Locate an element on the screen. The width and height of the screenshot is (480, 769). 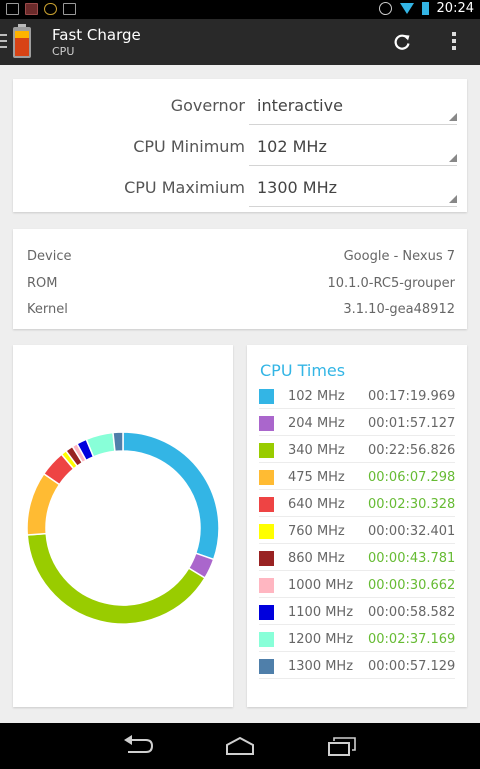
navigation-bar is located at coordinates (240, 746).